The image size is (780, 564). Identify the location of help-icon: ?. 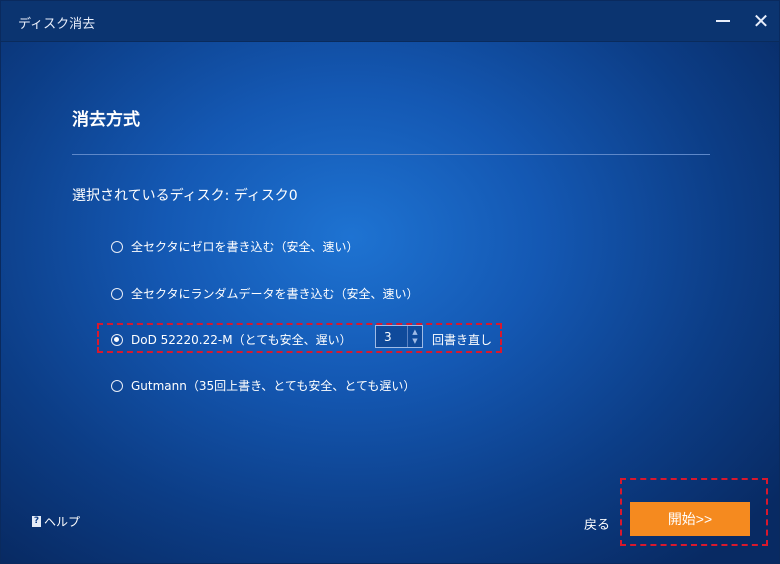
(36, 521).